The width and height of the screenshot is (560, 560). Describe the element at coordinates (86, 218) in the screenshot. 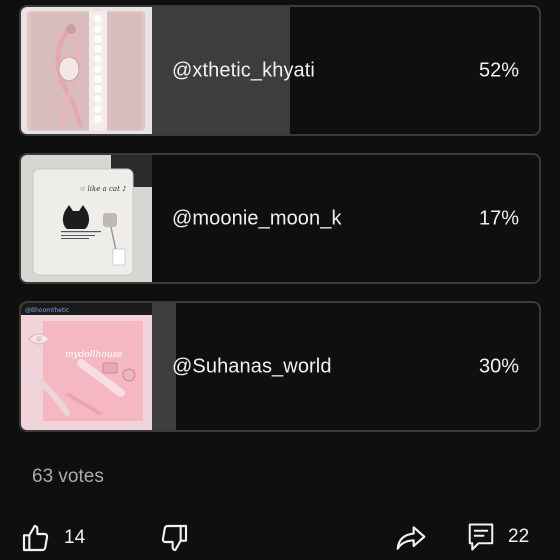

I see `option-image-cat-notebook: ☆ like a cat ♪` at that location.